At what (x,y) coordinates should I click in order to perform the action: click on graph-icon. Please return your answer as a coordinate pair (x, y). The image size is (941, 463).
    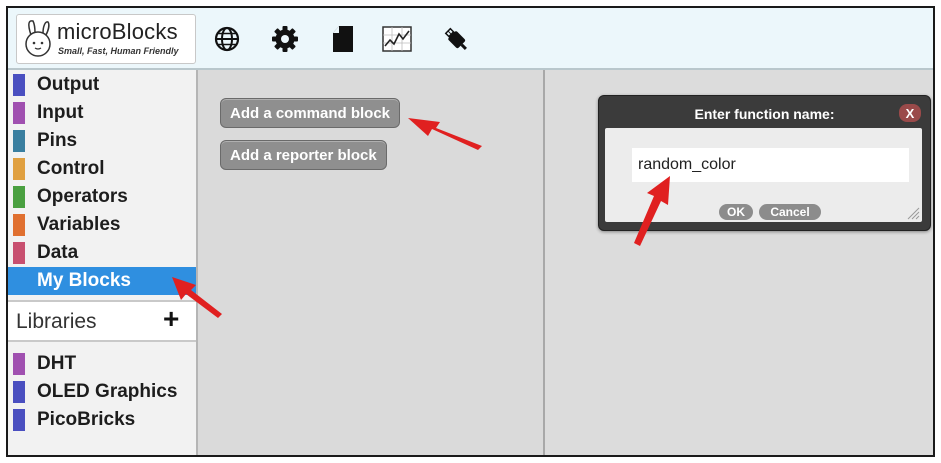
    Looking at the image, I should click on (397, 39).